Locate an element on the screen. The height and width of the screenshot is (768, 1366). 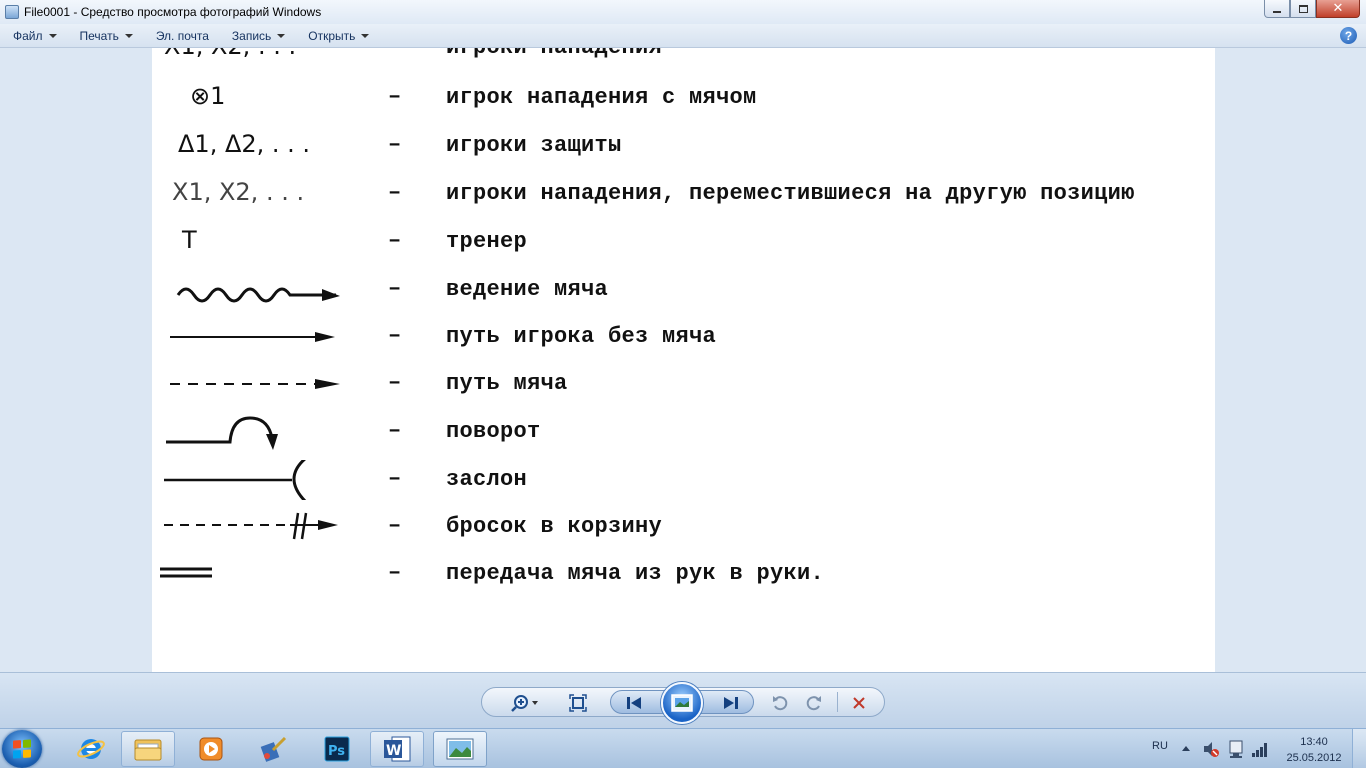
taskbar-explorer is located at coordinates (148, 749).